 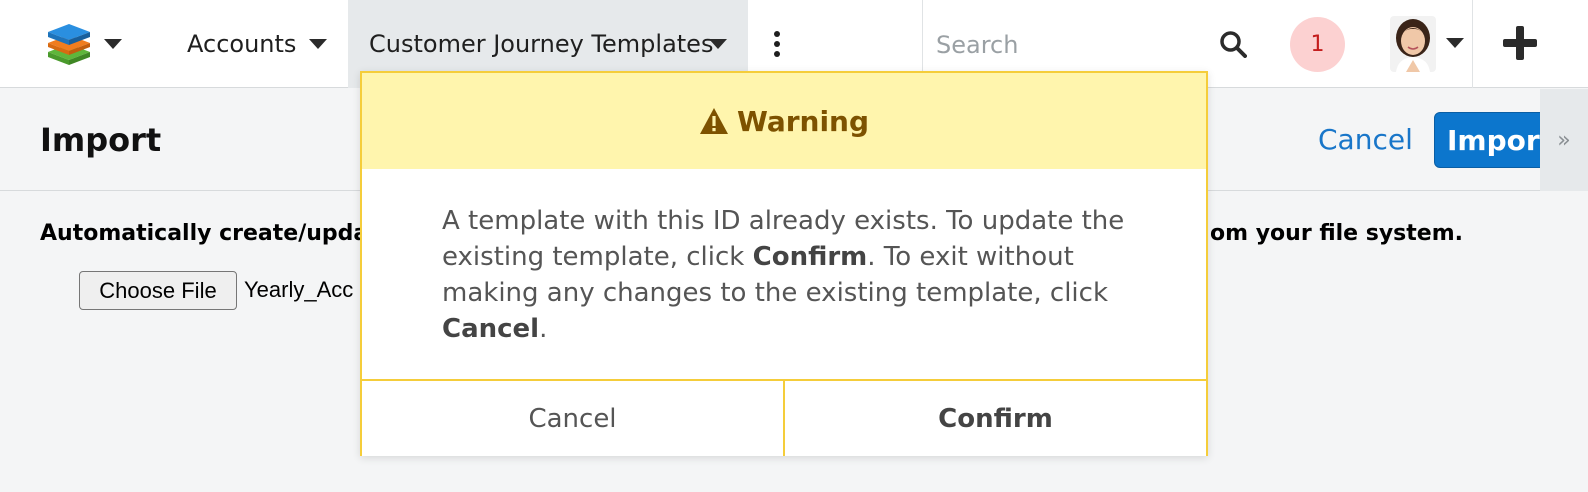 I want to click on import-instruction-text-tail: om your file system., so click(x=1336, y=233).